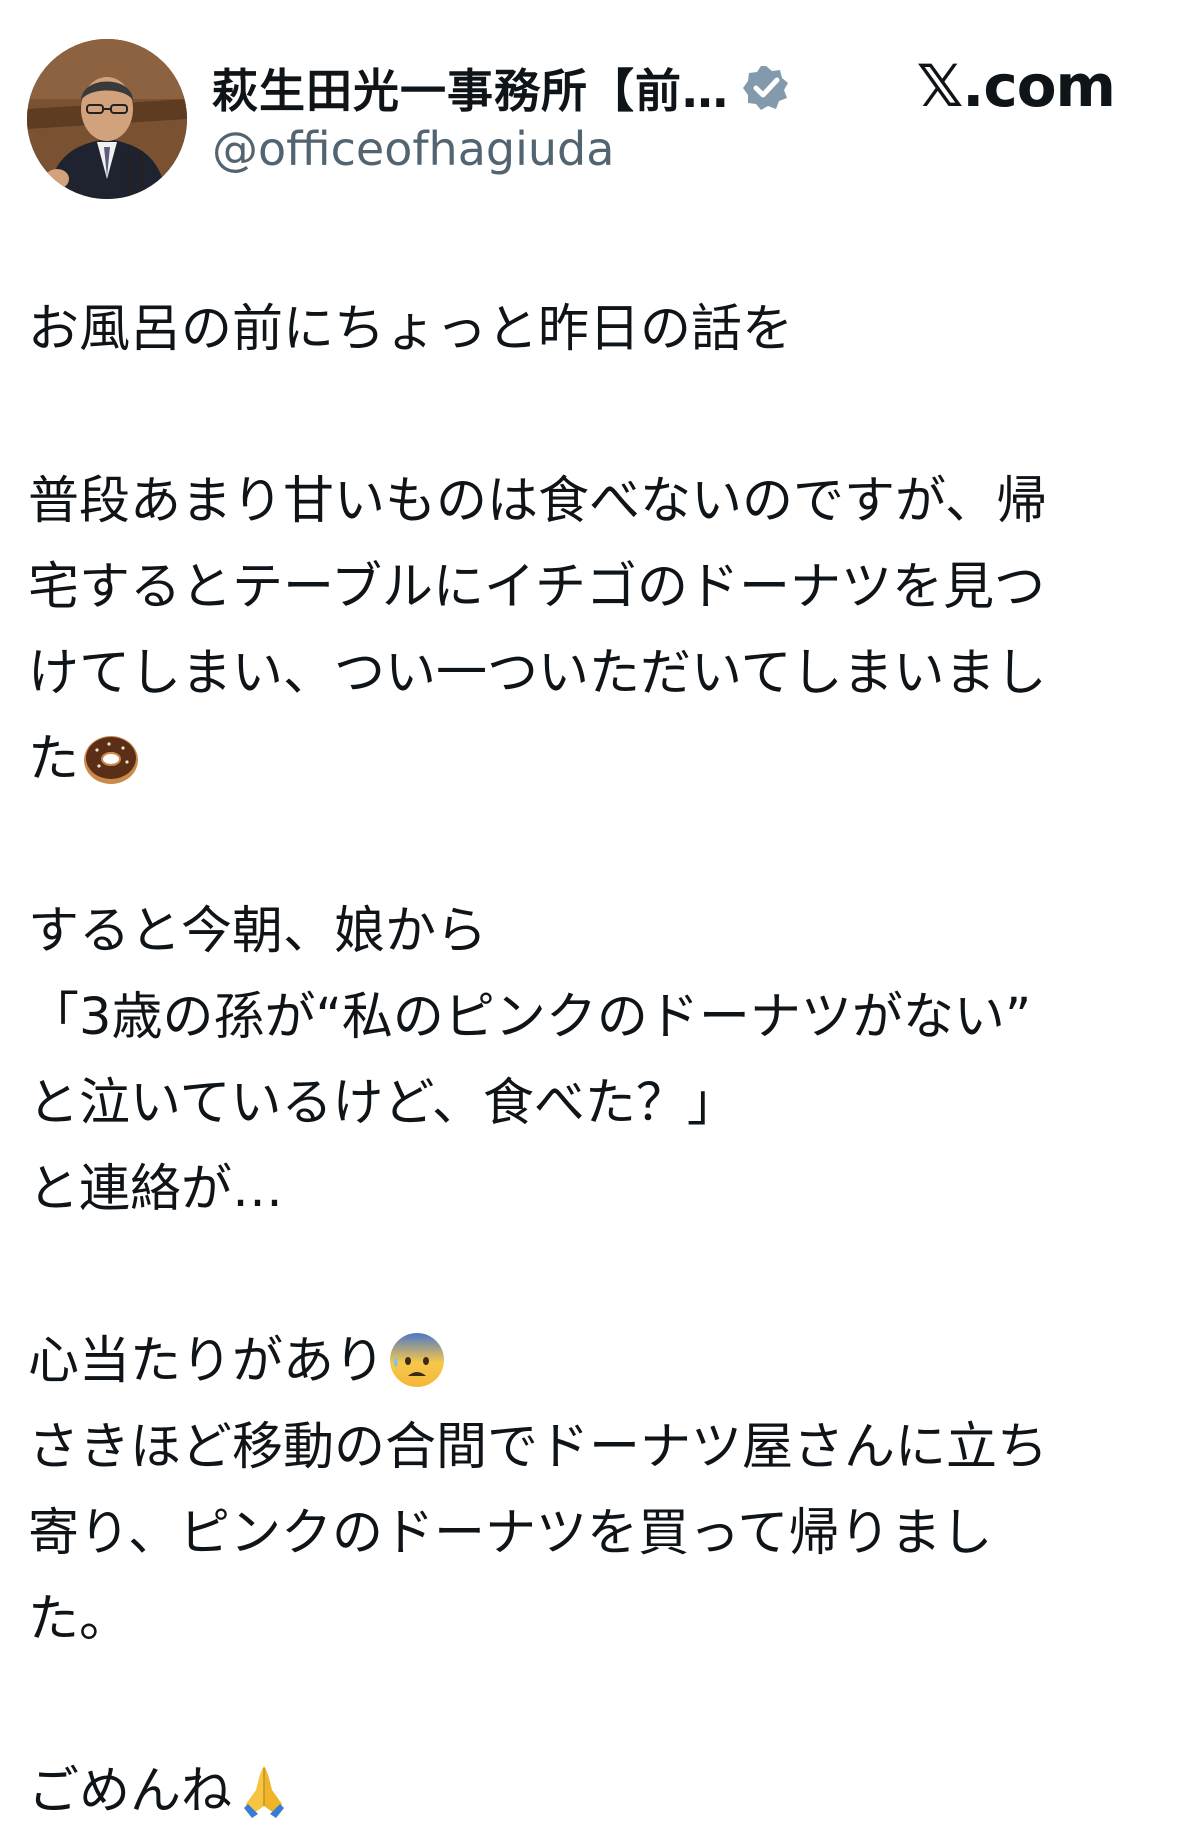 The image size is (1179, 1840). Describe the element at coordinates (765, 88) in the screenshot. I see `verified-badge-icon` at that location.